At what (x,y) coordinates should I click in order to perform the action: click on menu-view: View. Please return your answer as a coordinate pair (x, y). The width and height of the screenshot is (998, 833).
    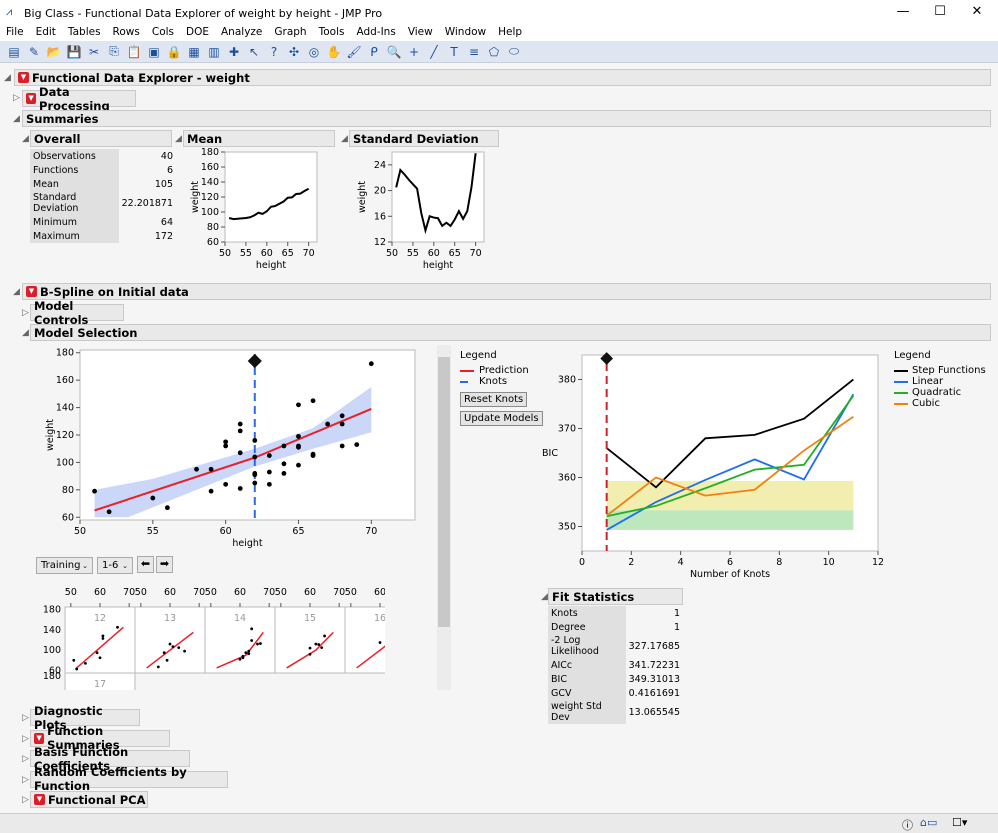
    Looking at the image, I should click on (420, 33).